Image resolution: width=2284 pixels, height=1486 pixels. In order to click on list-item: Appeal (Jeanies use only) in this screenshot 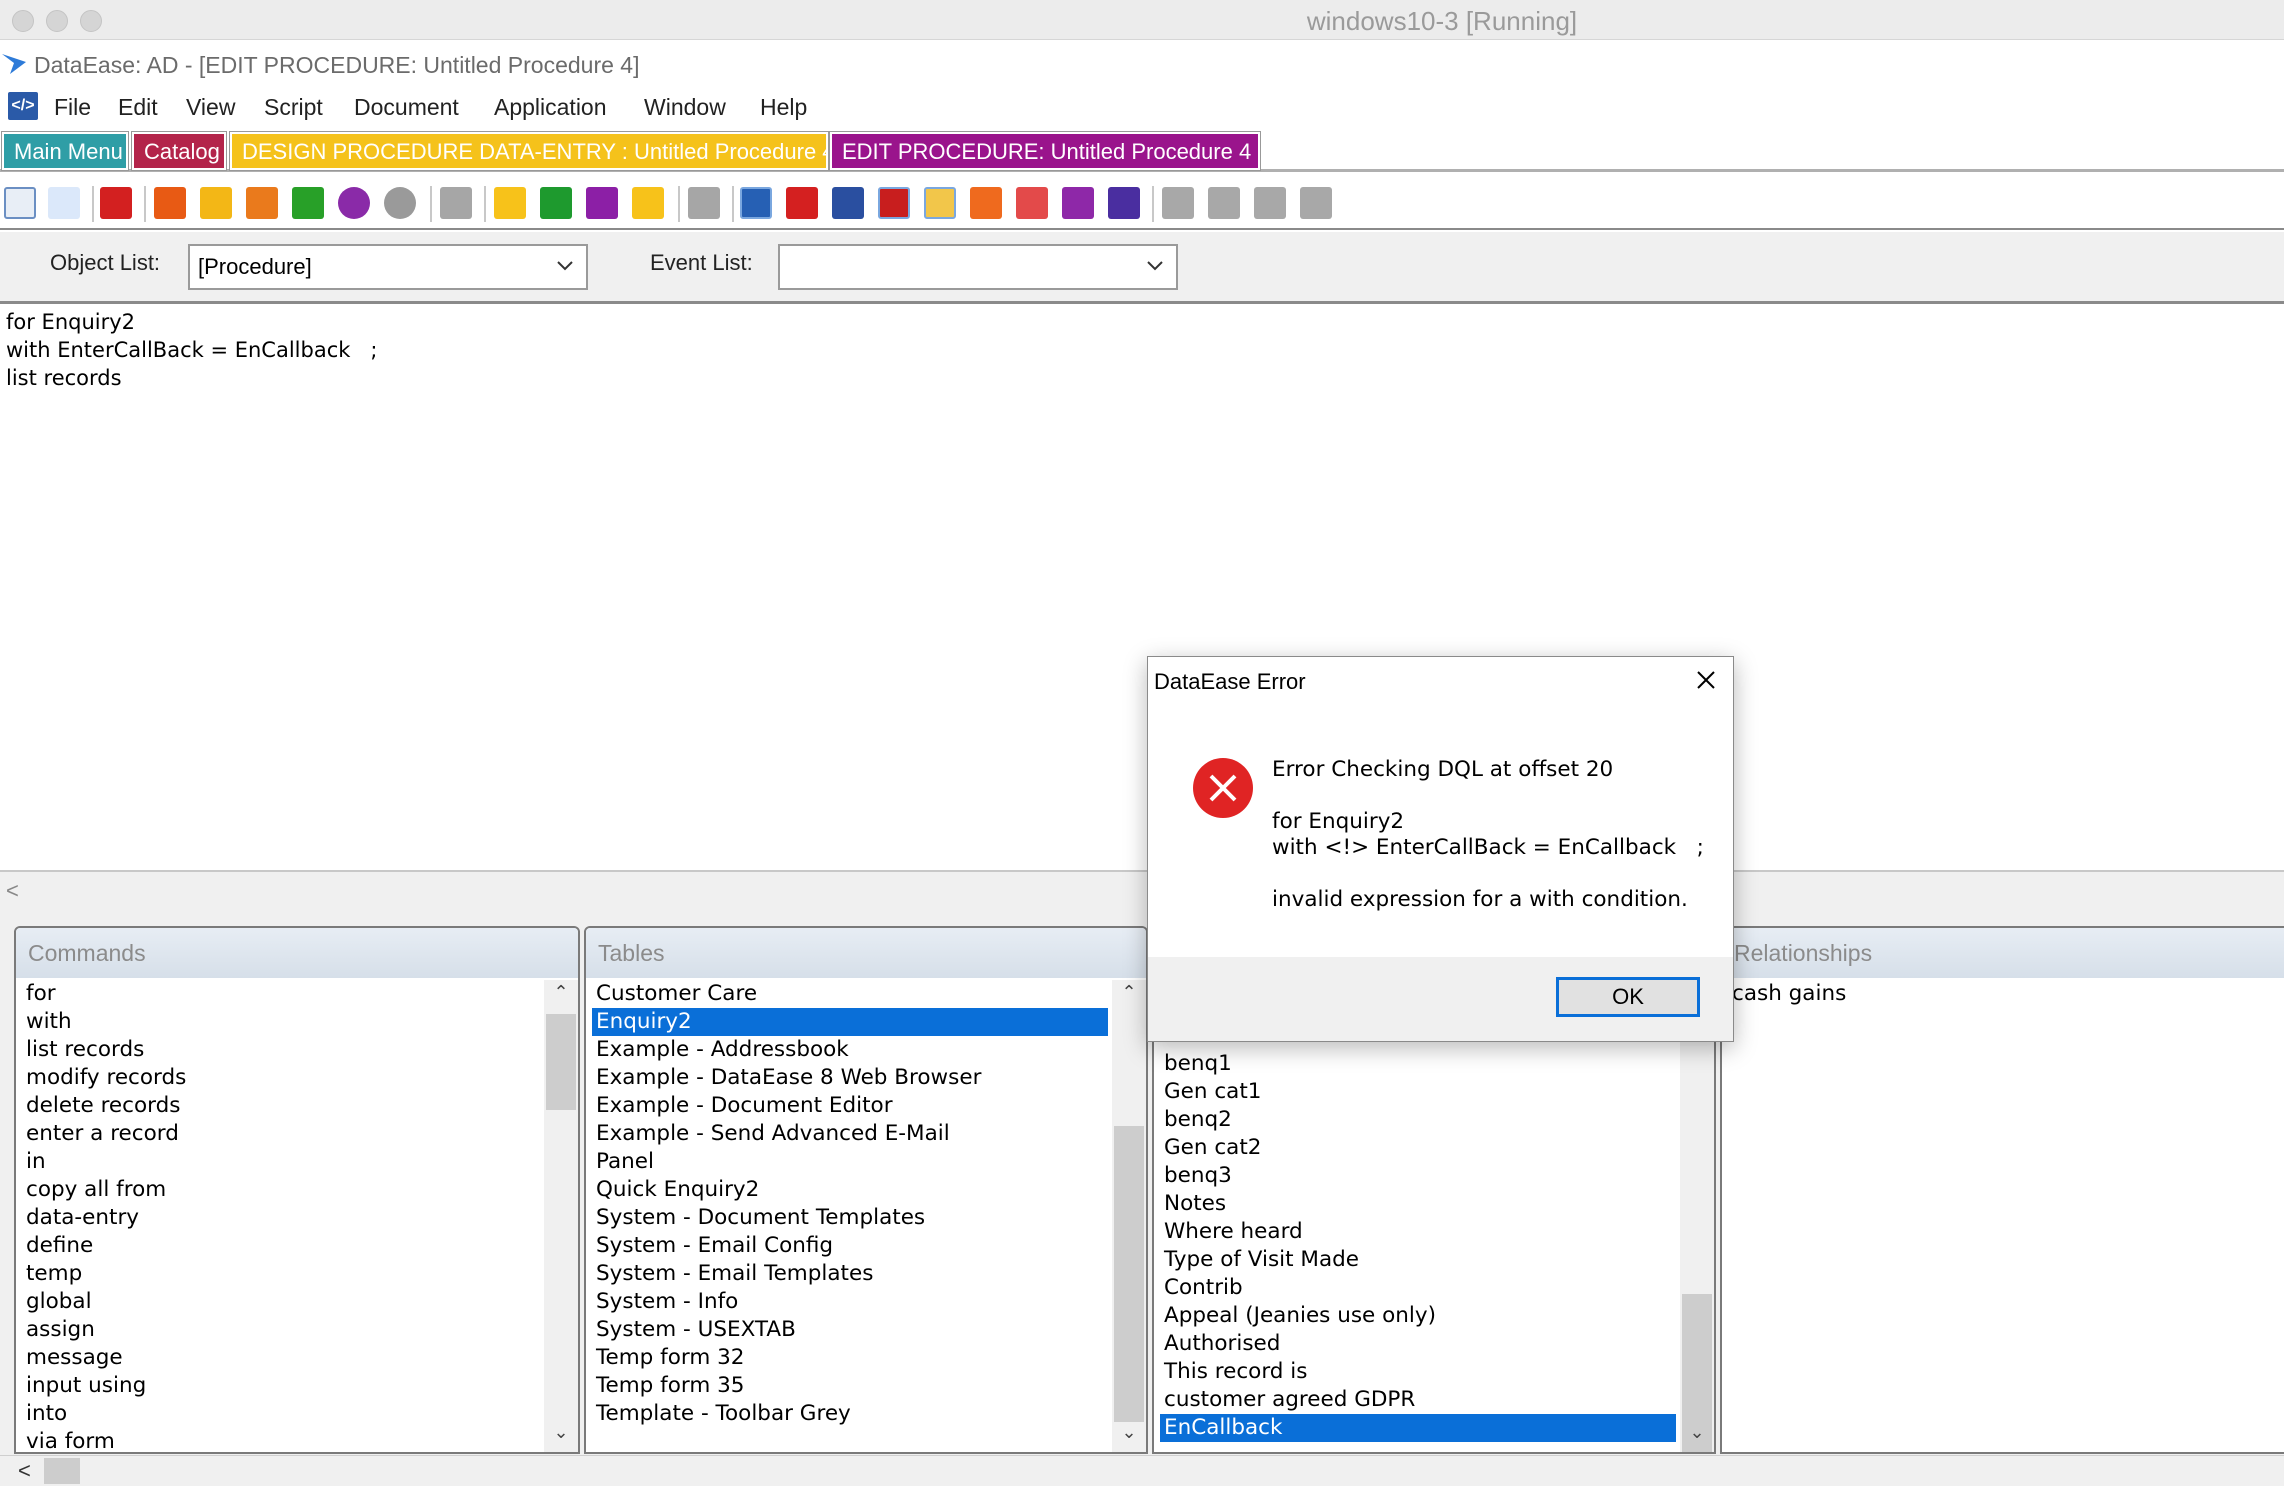, I will do `click(1418, 1316)`.